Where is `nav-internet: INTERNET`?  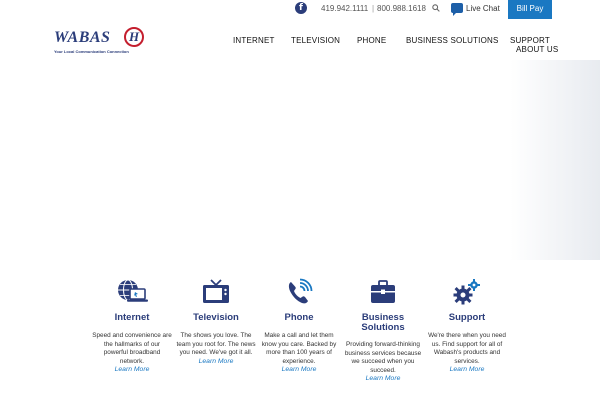
nav-internet: INTERNET is located at coordinates (254, 40).